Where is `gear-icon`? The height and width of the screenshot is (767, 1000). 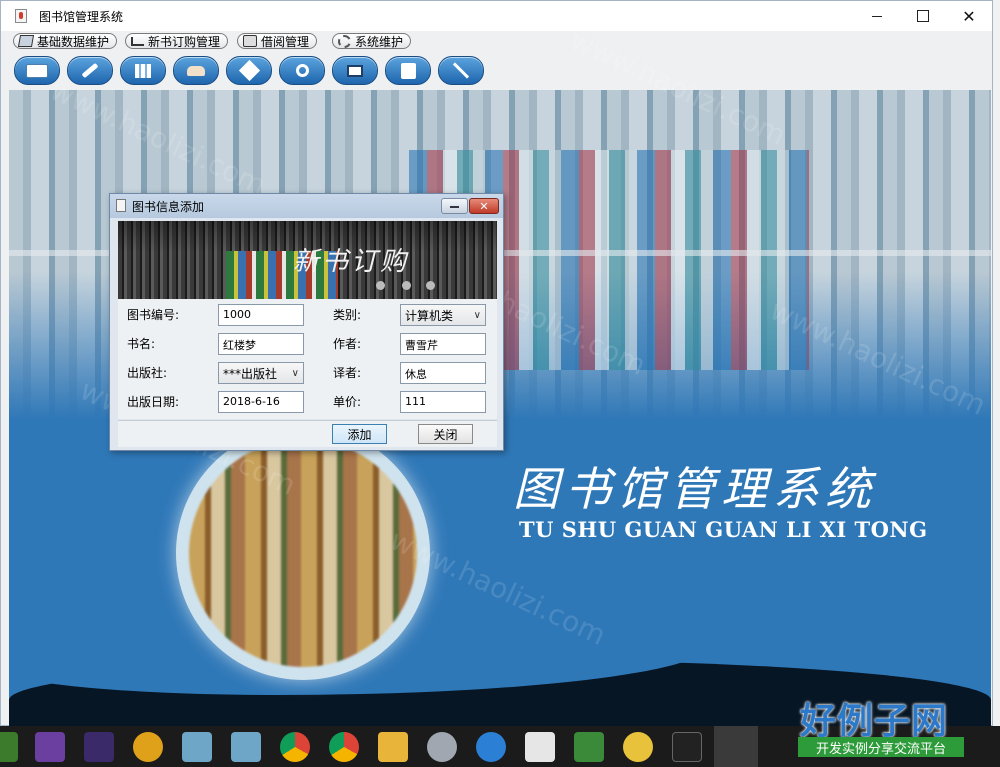 gear-icon is located at coordinates (344, 41).